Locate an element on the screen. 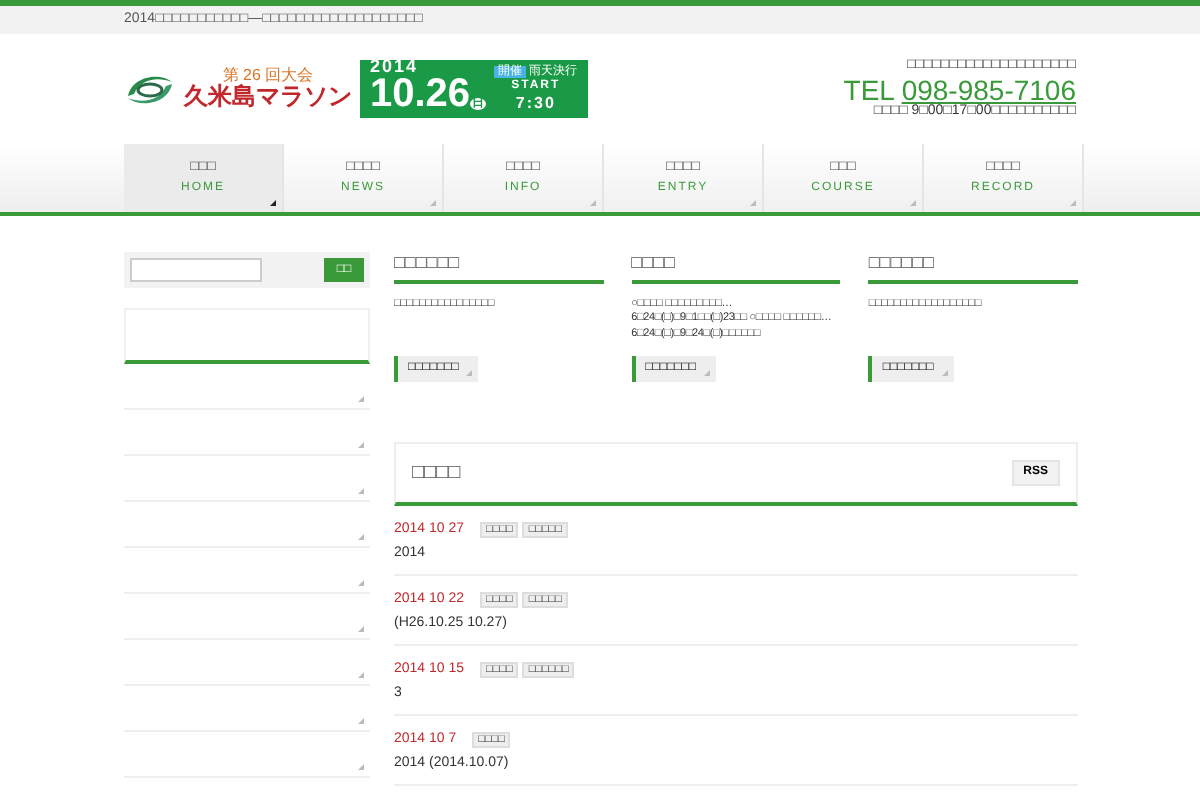 This screenshot has height=800, width=1200. search-field is located at coordinates (196, 270).